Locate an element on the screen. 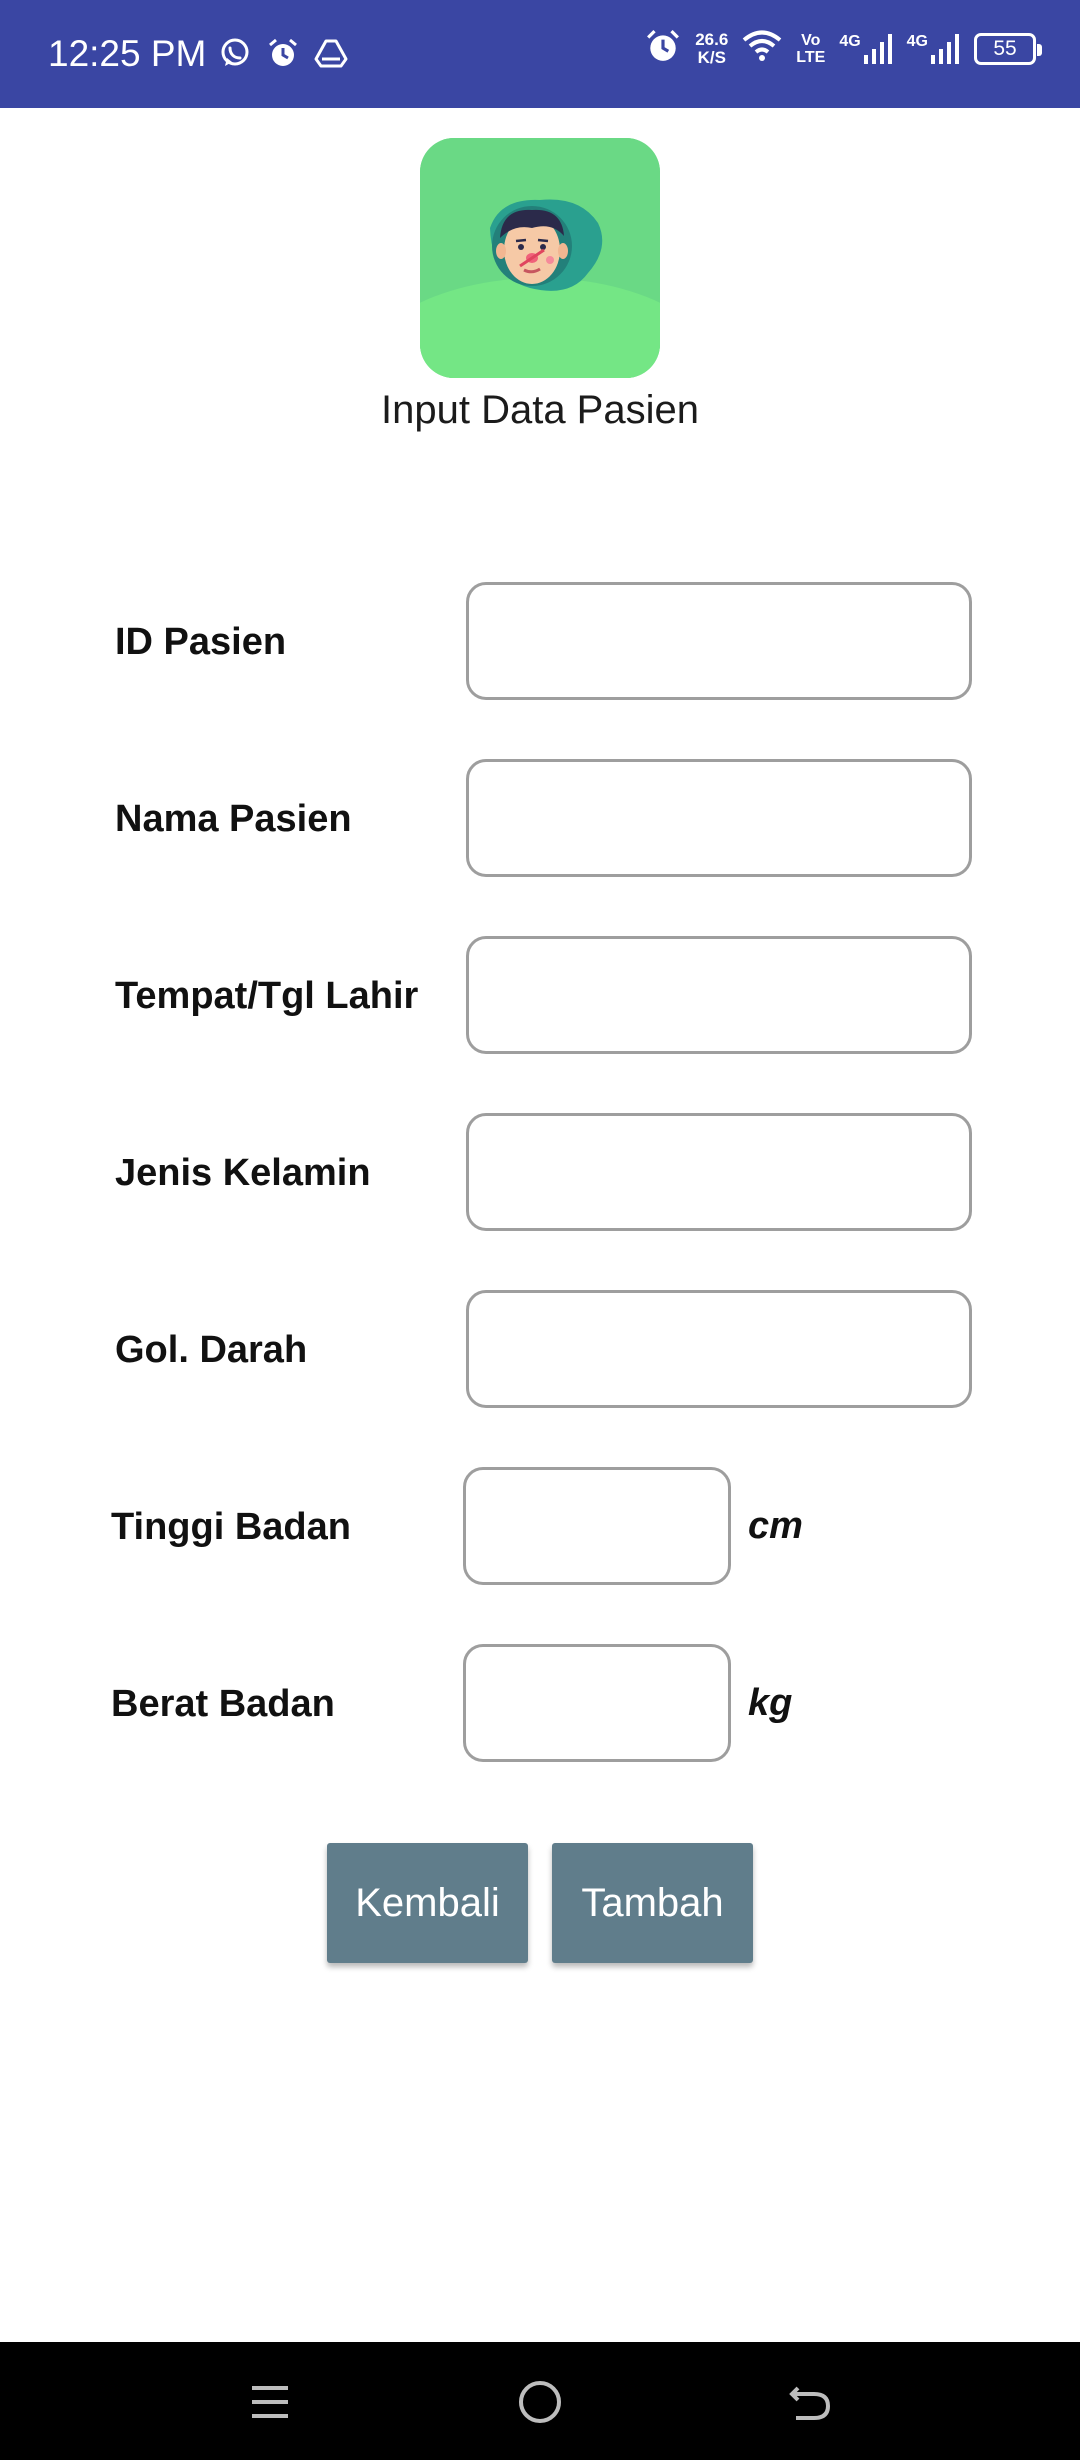 This screenshot has width=1080, height=2460. birth-place-date-input is located at coordinates (719, 995).